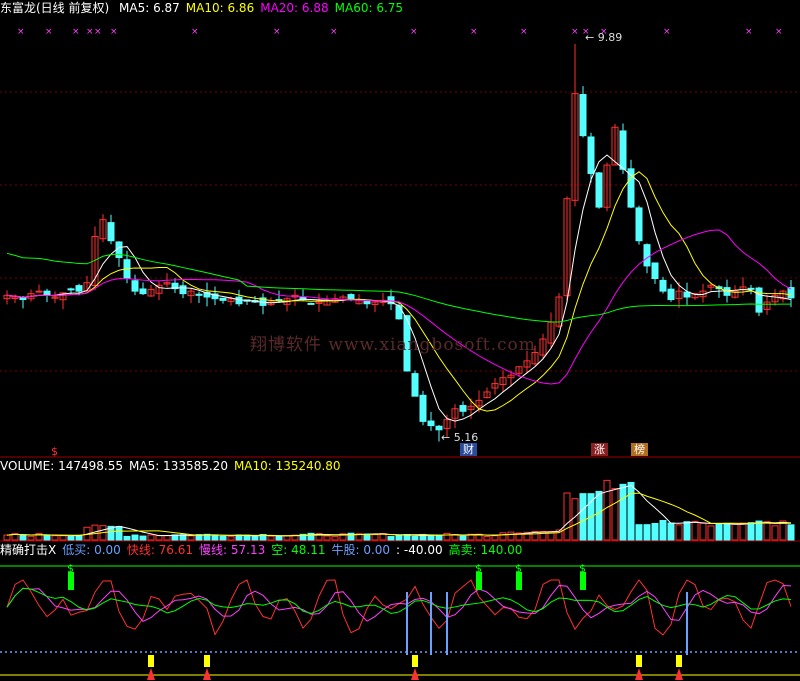  What do you see at coordinates (361, 550) in the screenshot?
I see `indicator-legend-item-5: 牛股: 0.00` at bounding box center [361, 550].